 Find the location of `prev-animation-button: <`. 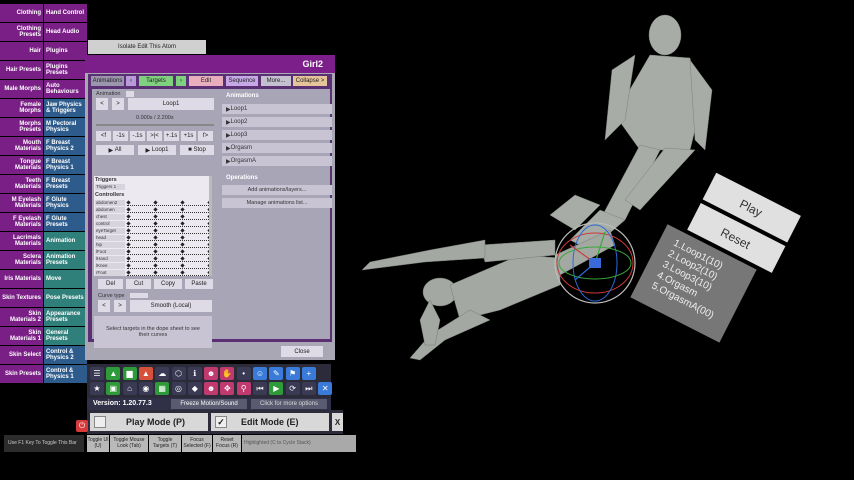

prev-animation-button: < is located at coordinates (102, 104).